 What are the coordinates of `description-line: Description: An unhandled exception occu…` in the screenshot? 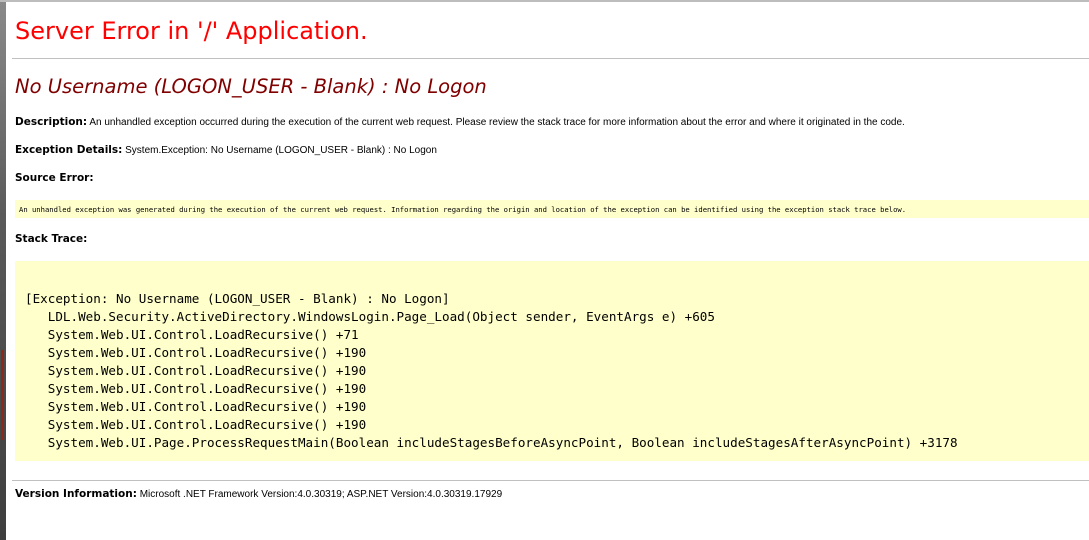 It's located at (460, 122).